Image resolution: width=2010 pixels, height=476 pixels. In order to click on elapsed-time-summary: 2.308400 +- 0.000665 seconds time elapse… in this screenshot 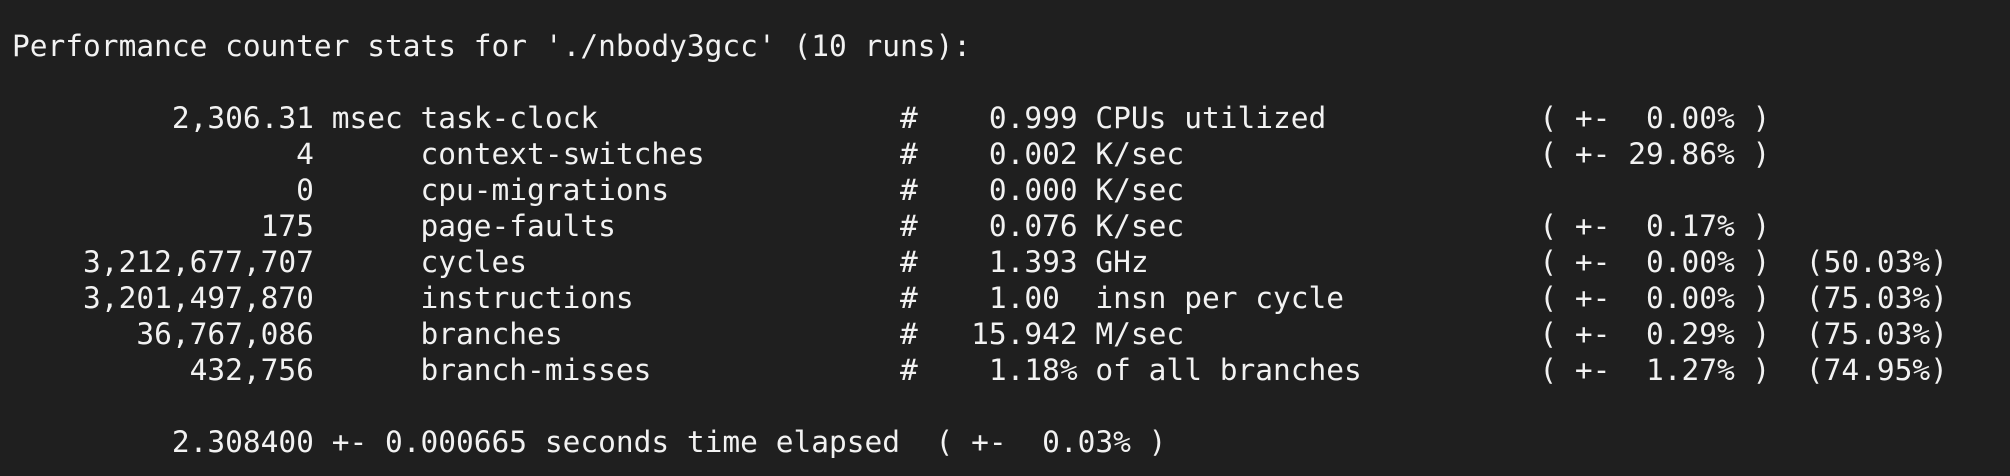, I will do `click(589, 442)`.